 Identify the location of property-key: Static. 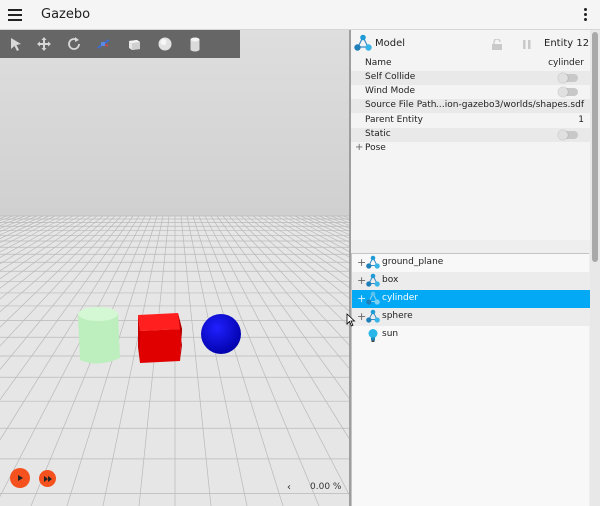
(378, 134).